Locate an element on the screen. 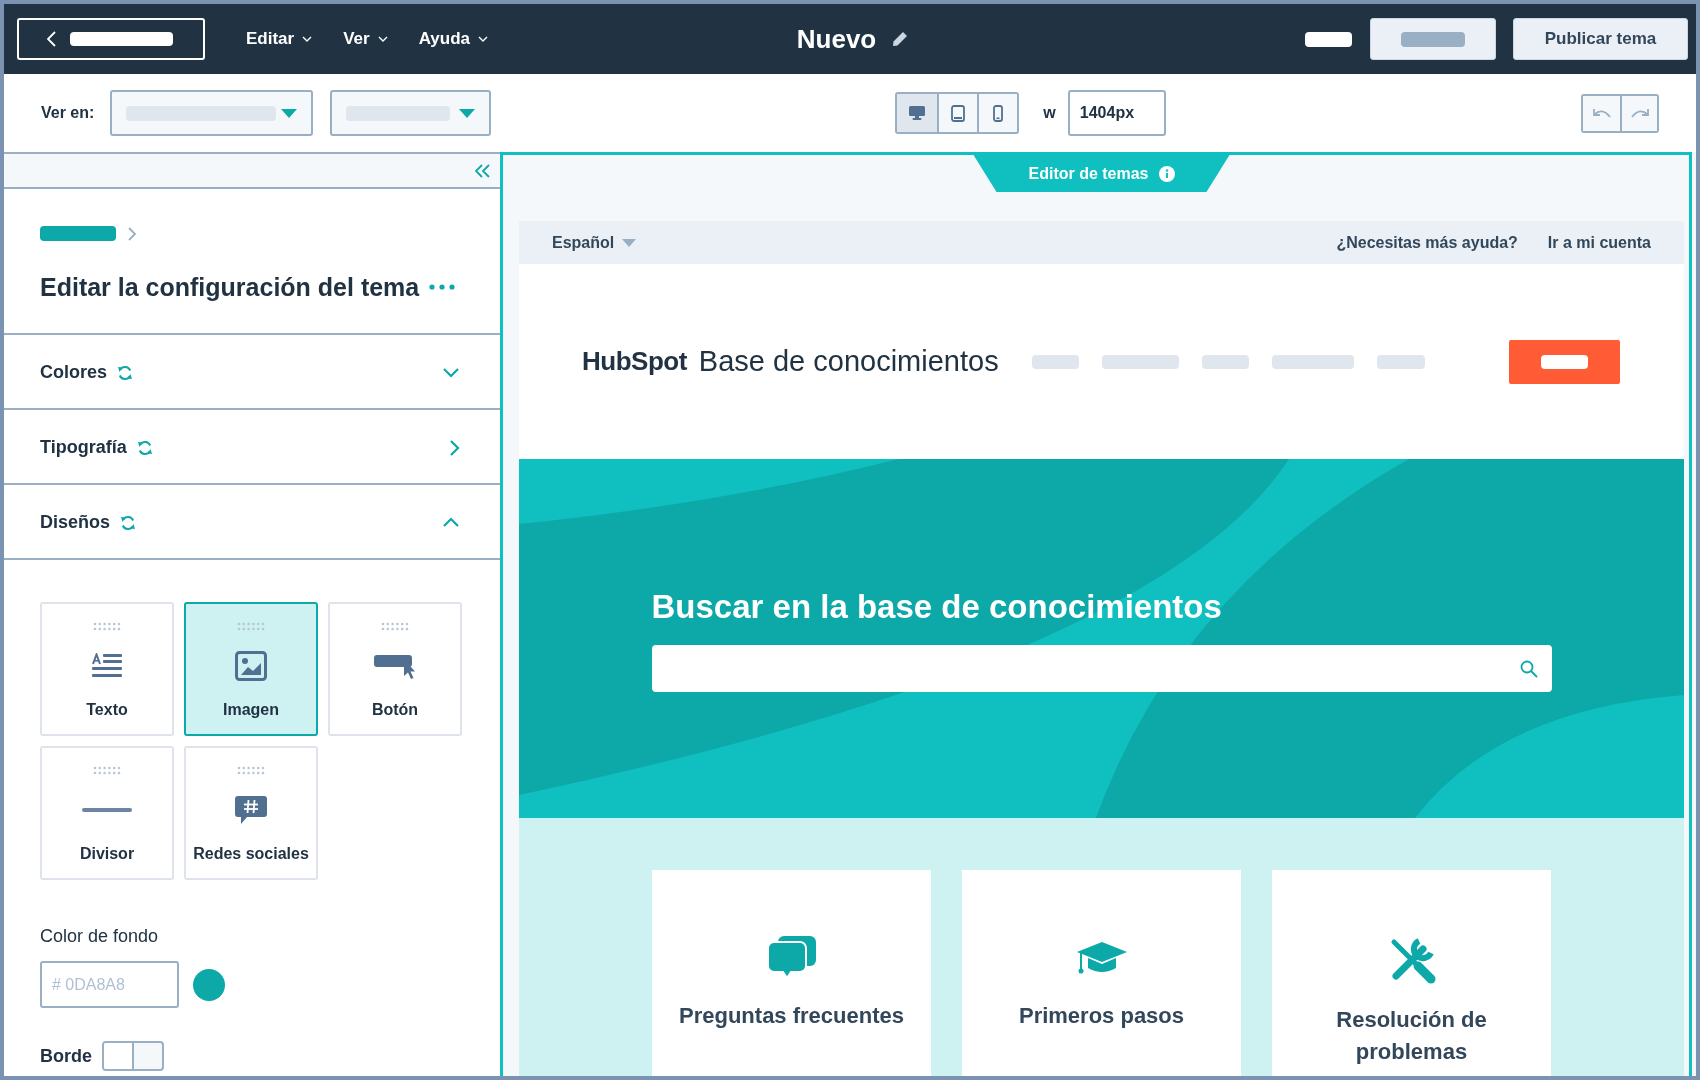 The image size is (1700, 1080). undo-button is located at coordinates (1601, 113).